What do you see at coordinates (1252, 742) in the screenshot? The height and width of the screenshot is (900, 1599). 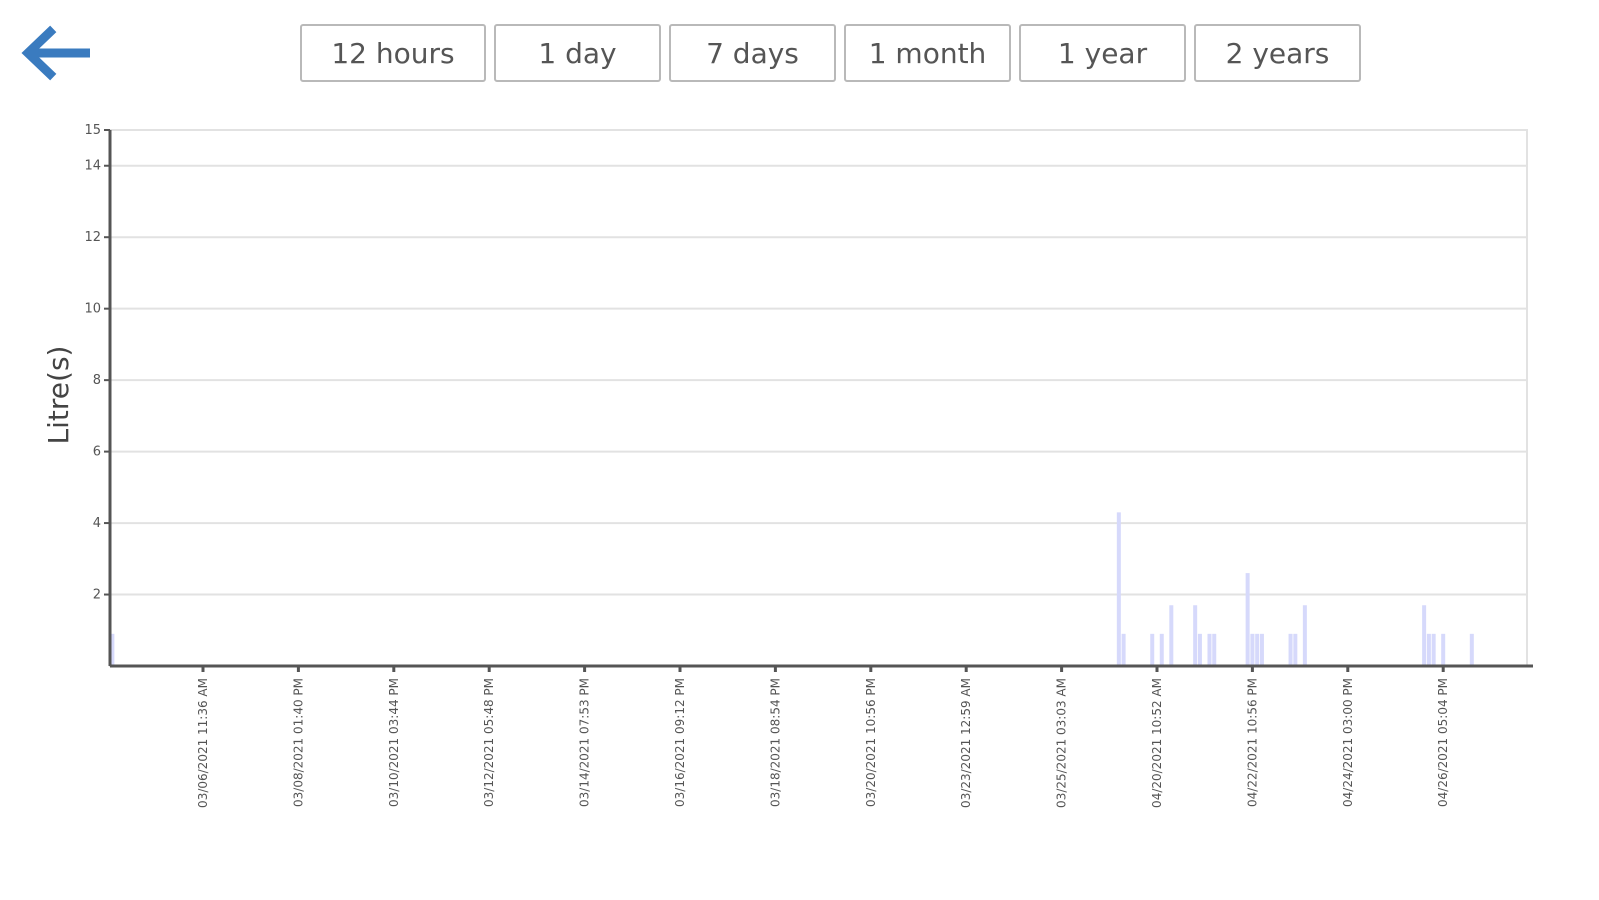 I see `x-tick-label: 04/22/2021 10:56 PM` at bounding box center [1252, 742].